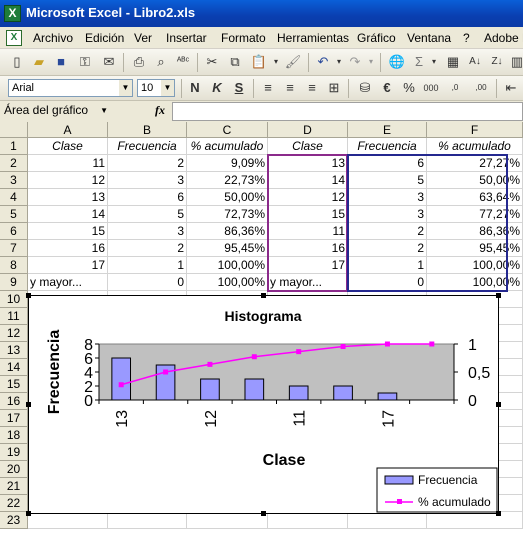  I want to click on menu-ventana: Ventana, so click(429, 38).